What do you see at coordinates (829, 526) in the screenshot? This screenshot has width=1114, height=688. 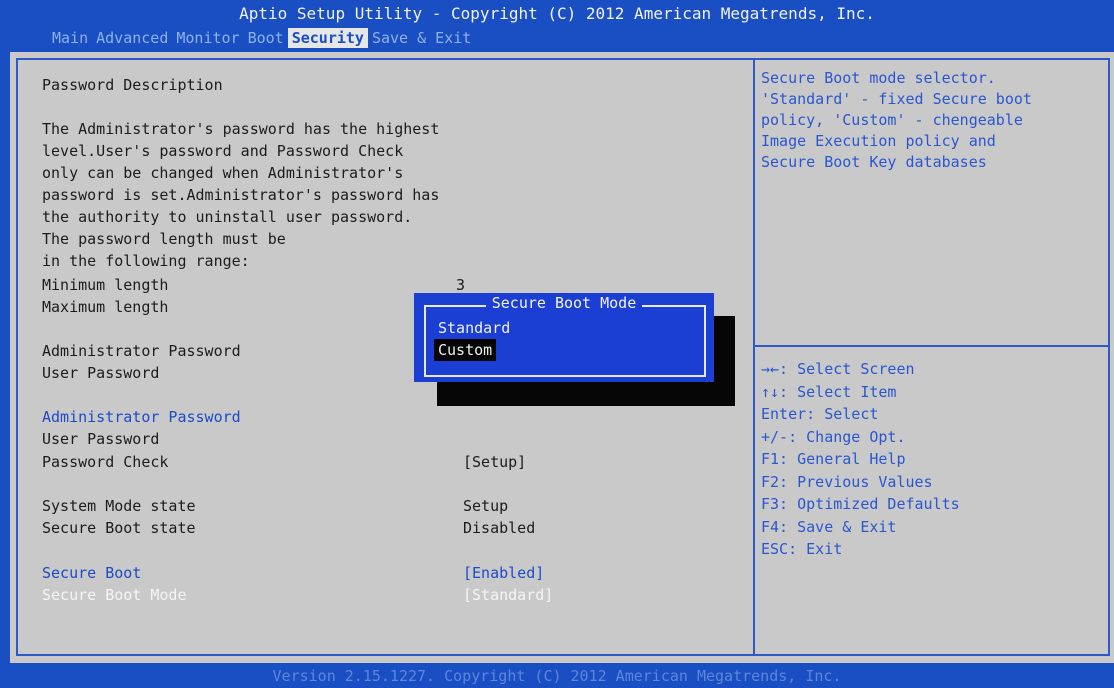 I see `key-save-exit: F4: Save & Exit` at bounding box center [829, 526].